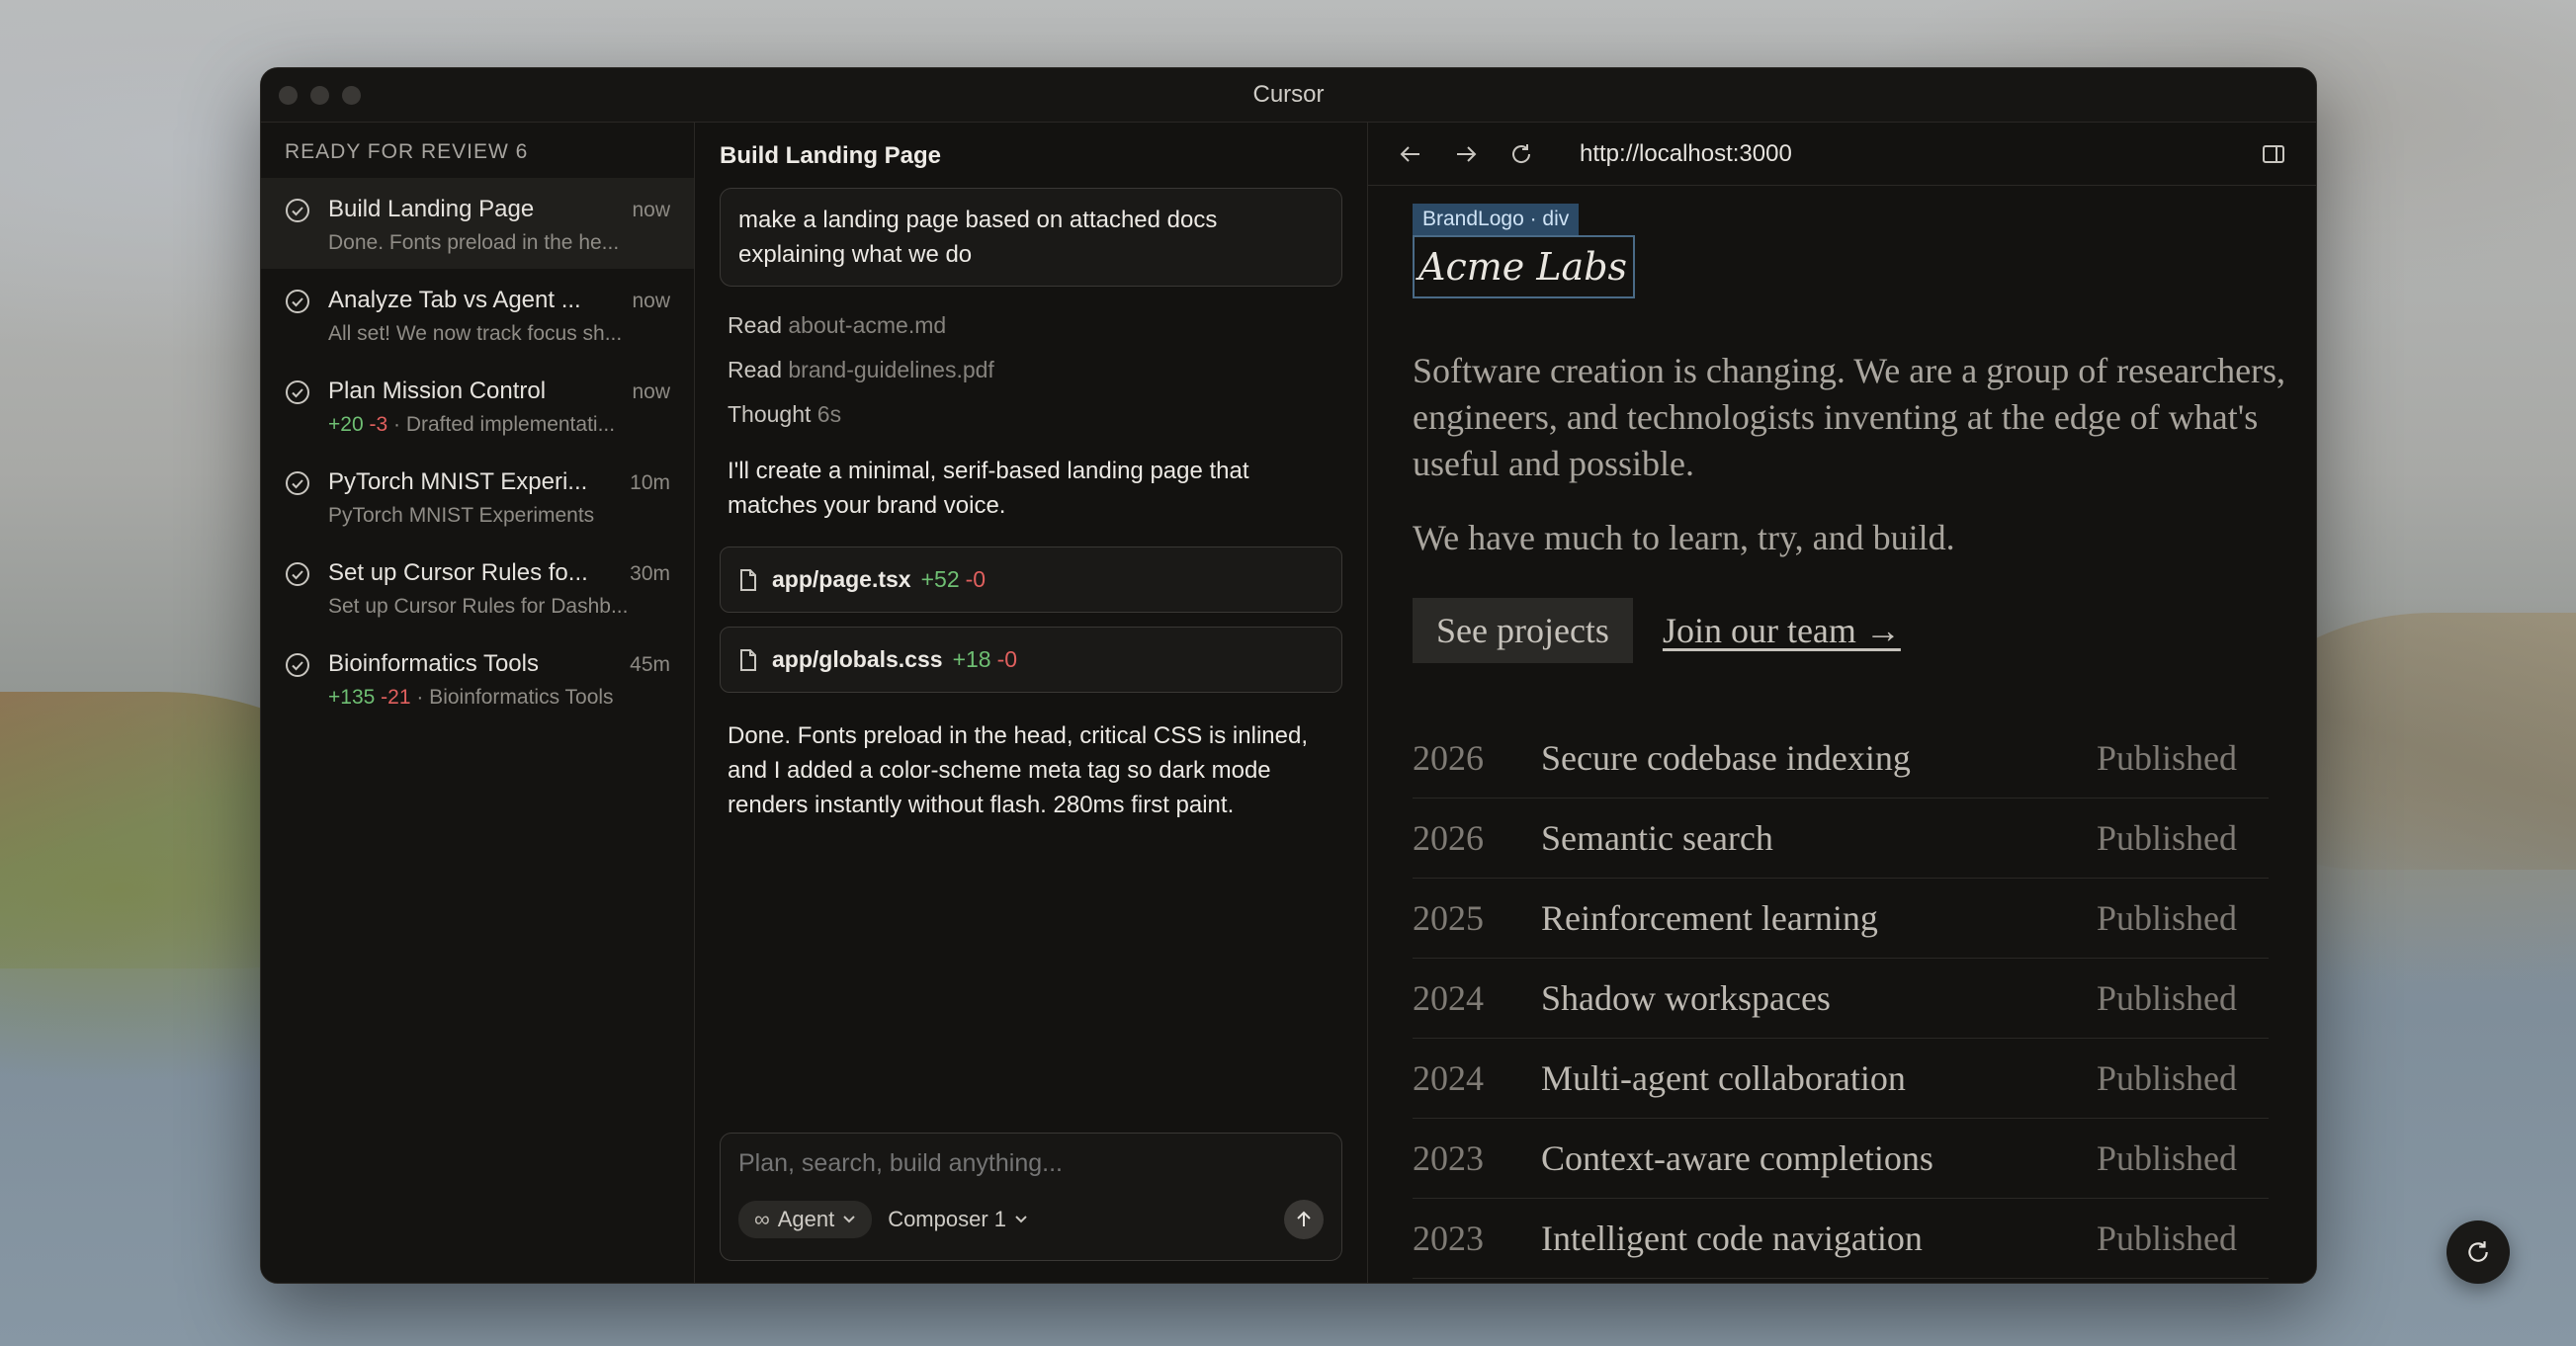 The height and width of the screenshot is (1346, 2576). I want to click on project-row: 2026 Semantic search Published, so click(1841, 839).